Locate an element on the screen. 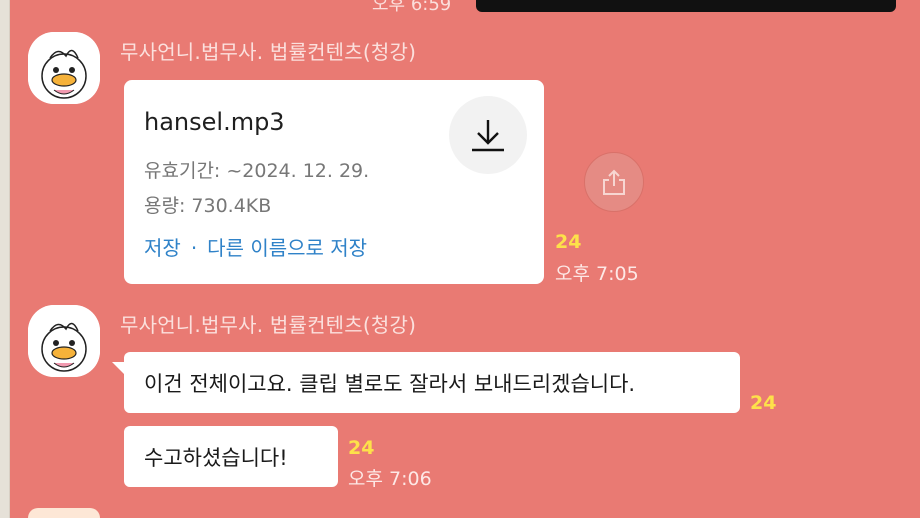 The height and width of the screenshot is (518, 920). download-icon is located at coordinates (488, 136).